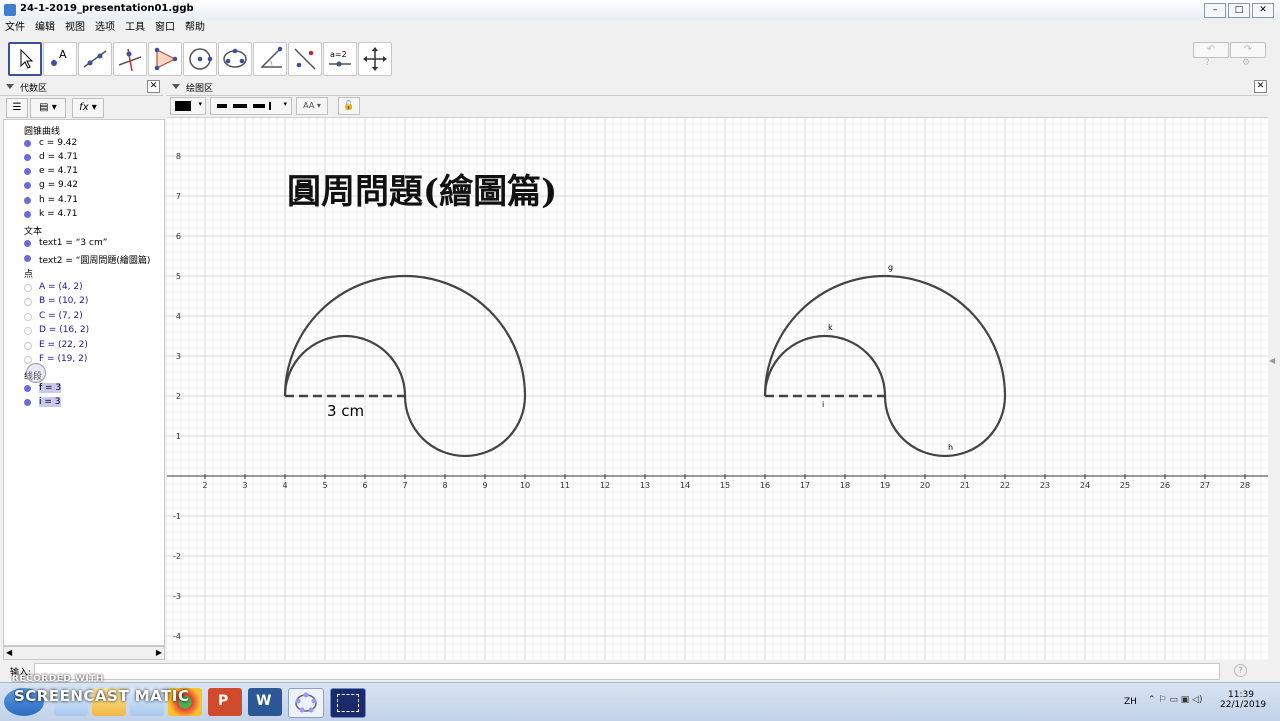 This screenshot has width=1280, height=721. What do you see at coordinates (1240, 670) in the screenshot?
I see `input-help-icon: ?` at bounding box center [1240, 670].